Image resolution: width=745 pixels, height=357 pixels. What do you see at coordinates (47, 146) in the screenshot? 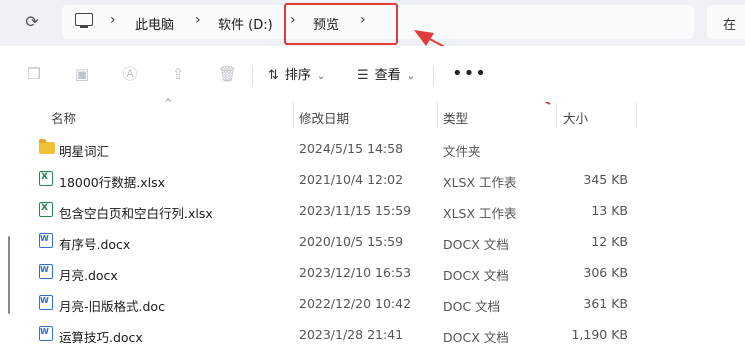
I see `folder-icon` at bounding box center [47, 146].